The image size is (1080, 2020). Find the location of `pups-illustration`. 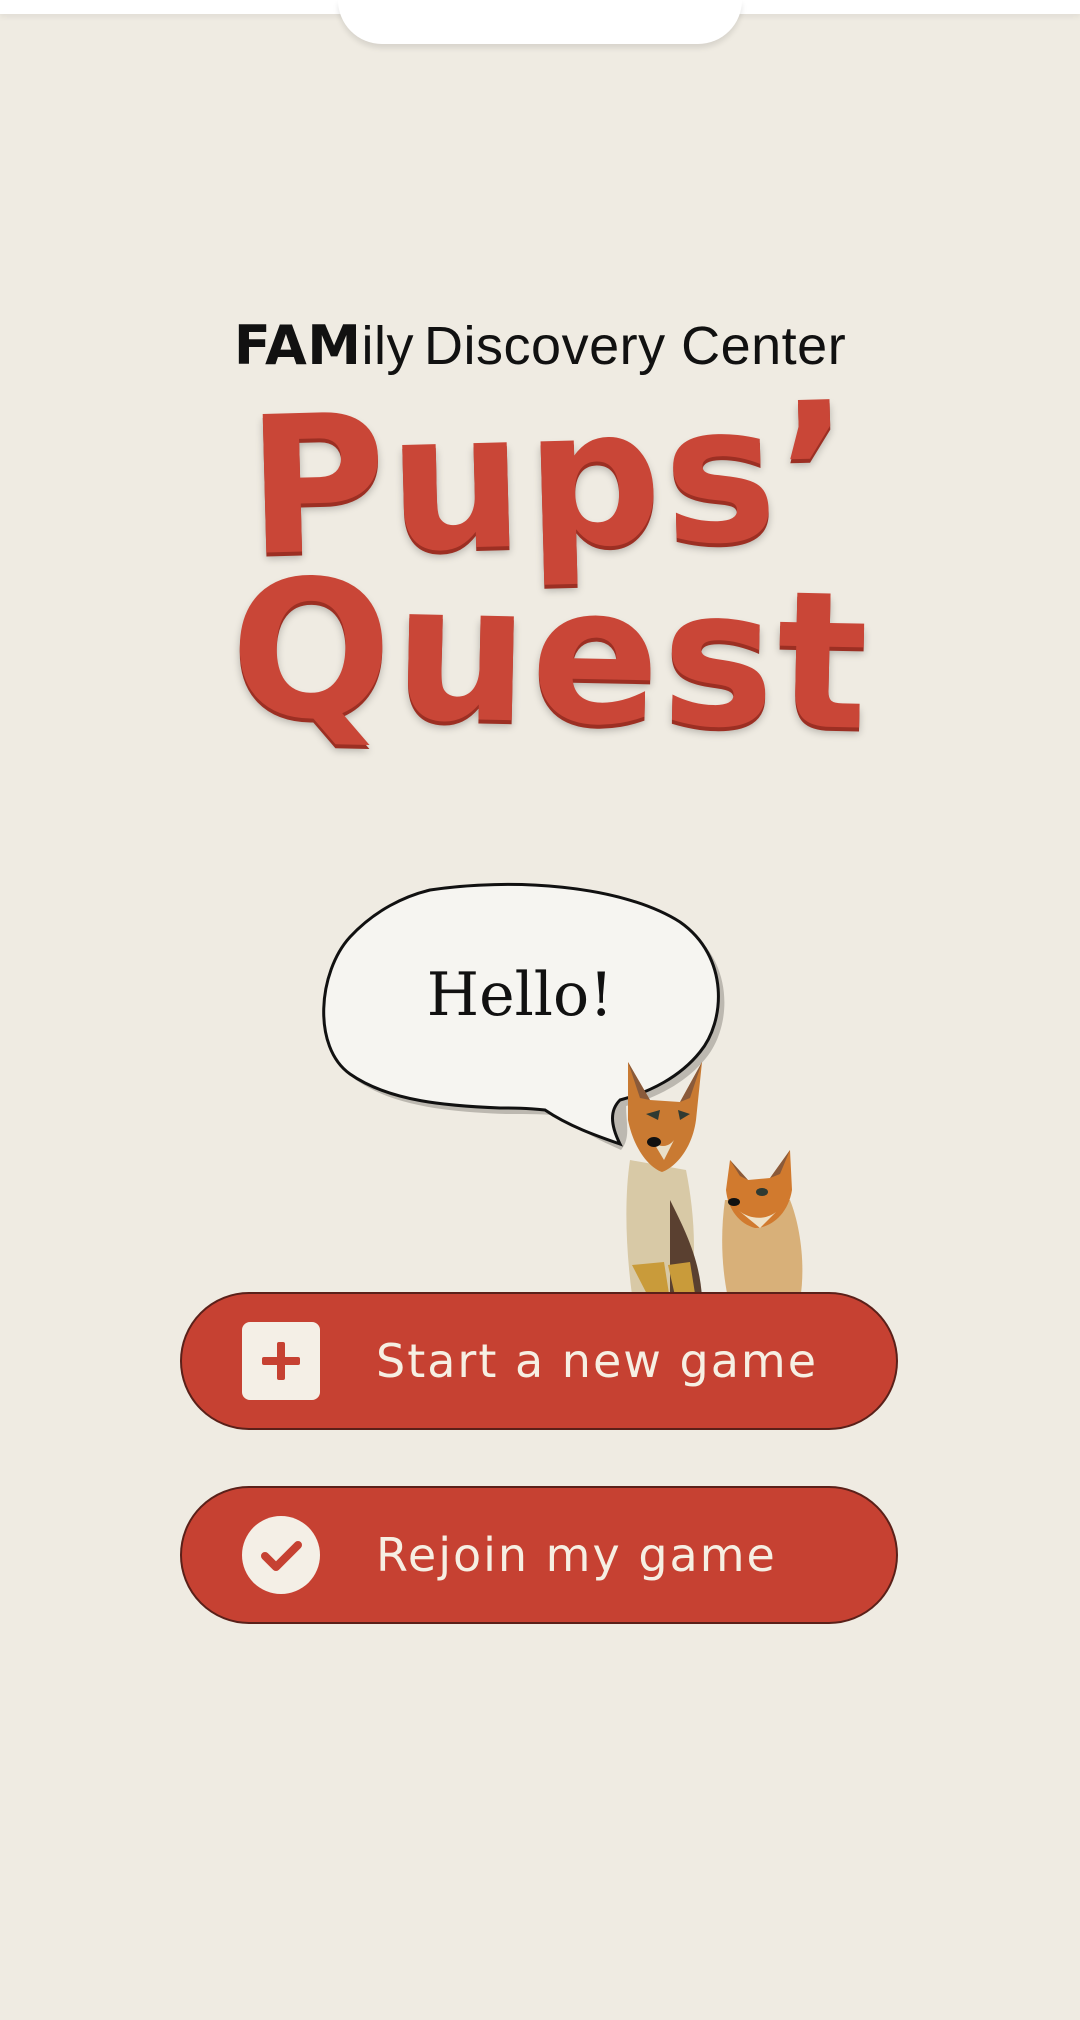

pups-illustration is located at coordinates (714, 1181).